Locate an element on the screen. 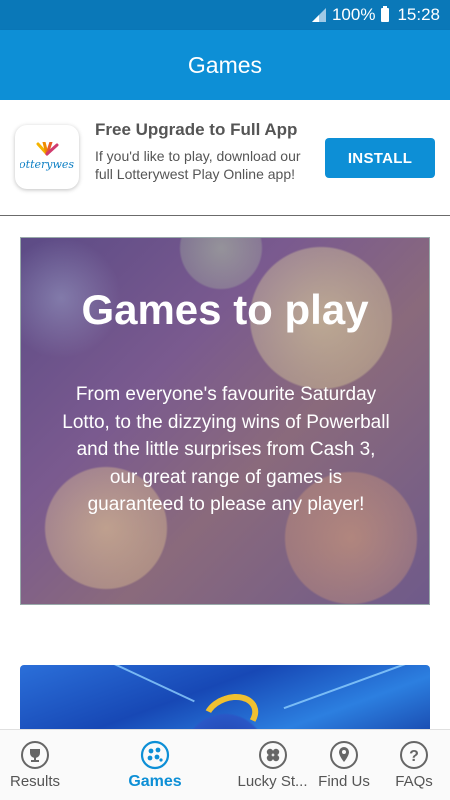  battery-icon is located at coordinates (385, 14).